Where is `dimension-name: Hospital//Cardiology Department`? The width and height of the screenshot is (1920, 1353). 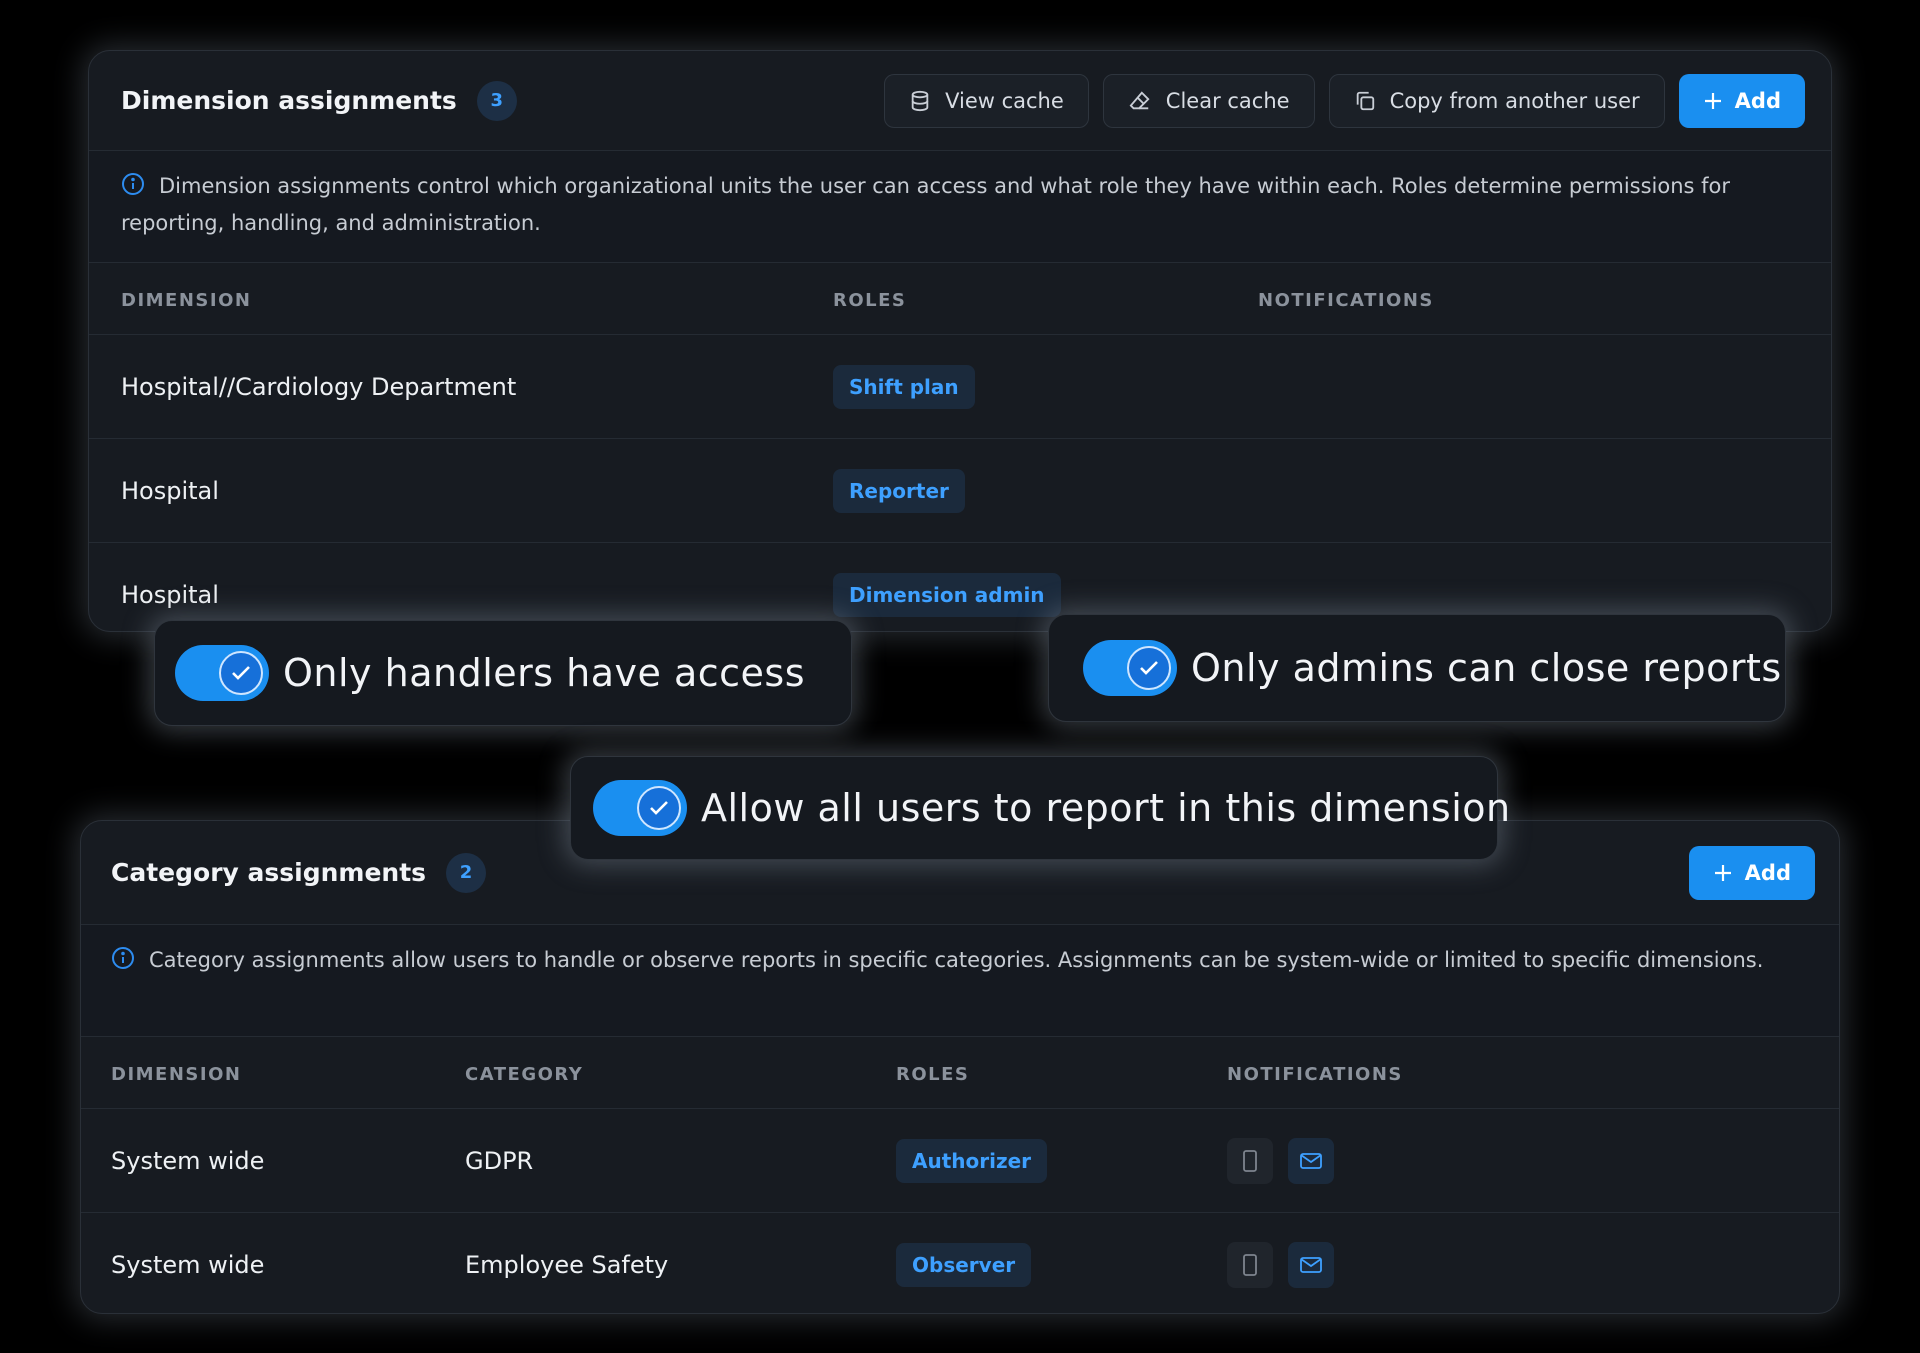
dimension-name: Hospital//Cardiology Department is located at coordinates (319, 386).